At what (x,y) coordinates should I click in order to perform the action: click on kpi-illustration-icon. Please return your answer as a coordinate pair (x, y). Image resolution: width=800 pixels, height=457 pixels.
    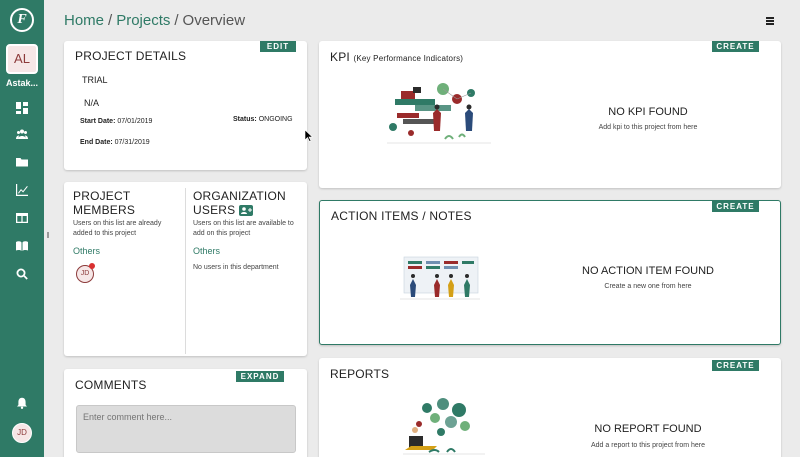
    Looking at the image, I should click on (439, 113).